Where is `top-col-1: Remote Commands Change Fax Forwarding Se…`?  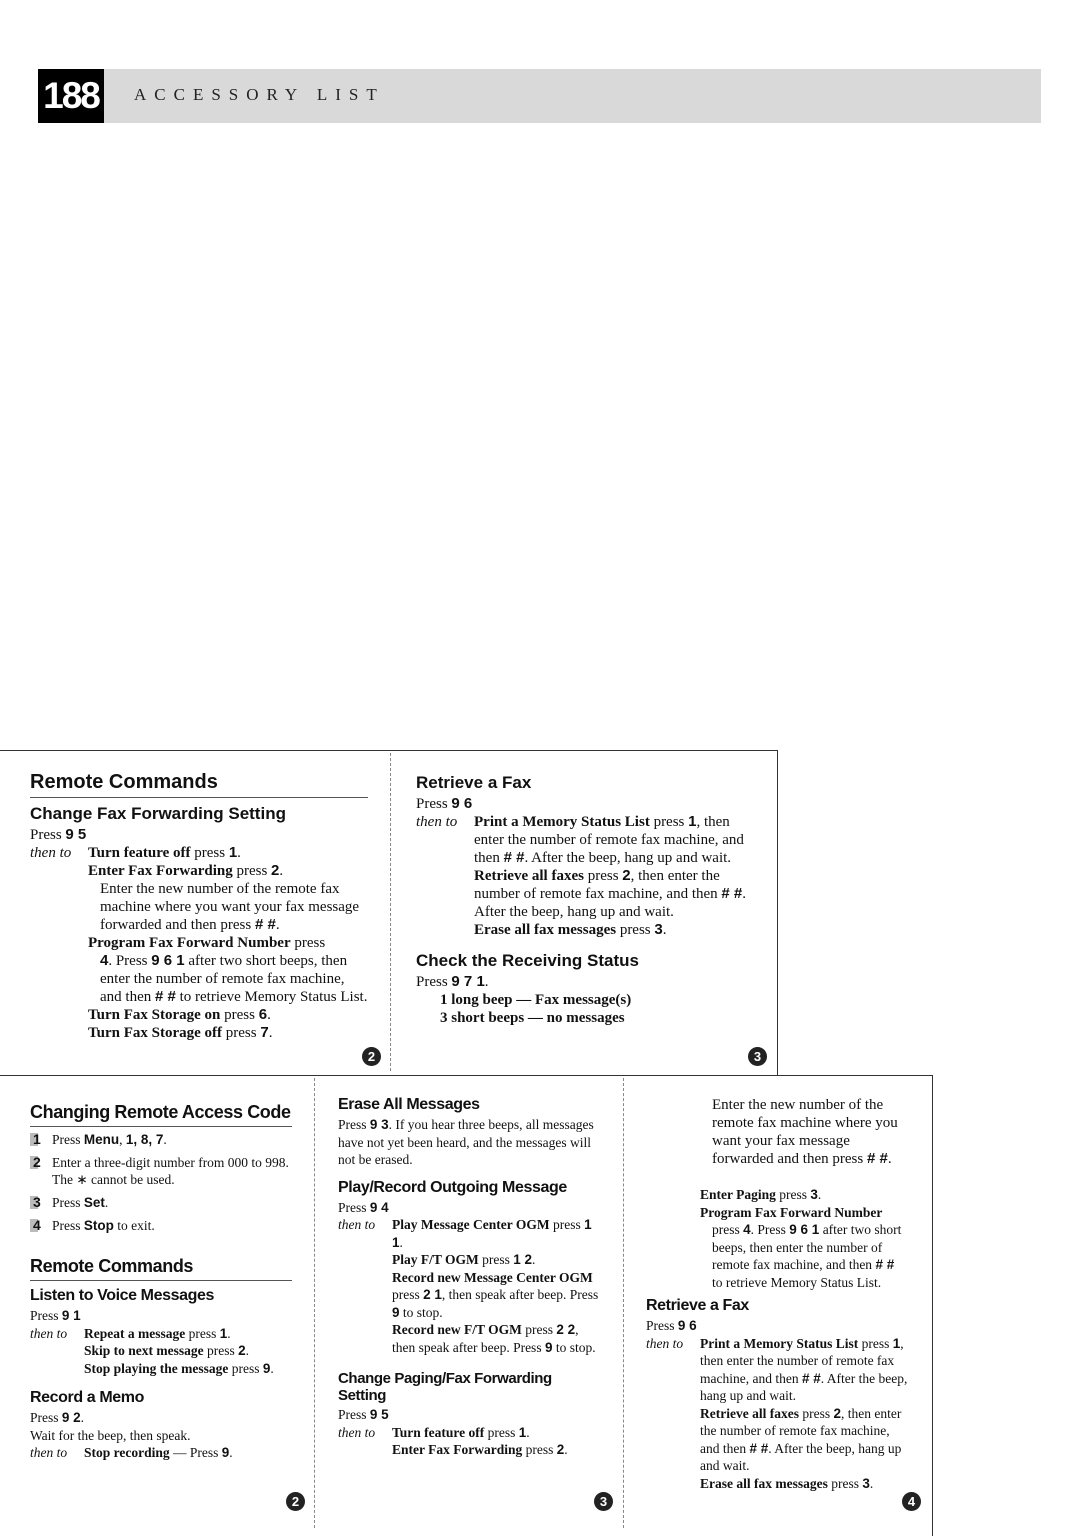 top-col-1: Remote Commands Change Fax Forwarding Se… is located at coordinates (199, 906).